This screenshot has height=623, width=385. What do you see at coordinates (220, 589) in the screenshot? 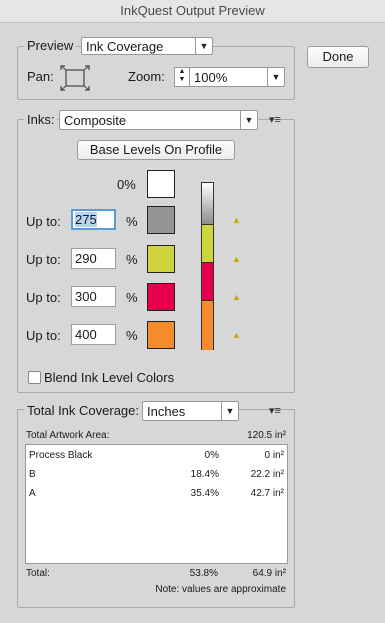
I see `approximate-note: Note: values are approximate` at bounding box center [220, 589].